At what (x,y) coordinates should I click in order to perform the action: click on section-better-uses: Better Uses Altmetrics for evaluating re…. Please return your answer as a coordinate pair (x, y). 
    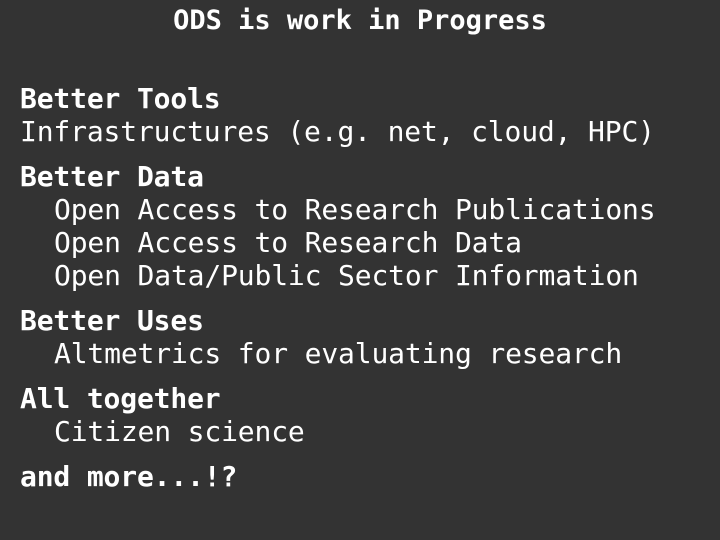
    Looking at the image, I should click on (365, 337).